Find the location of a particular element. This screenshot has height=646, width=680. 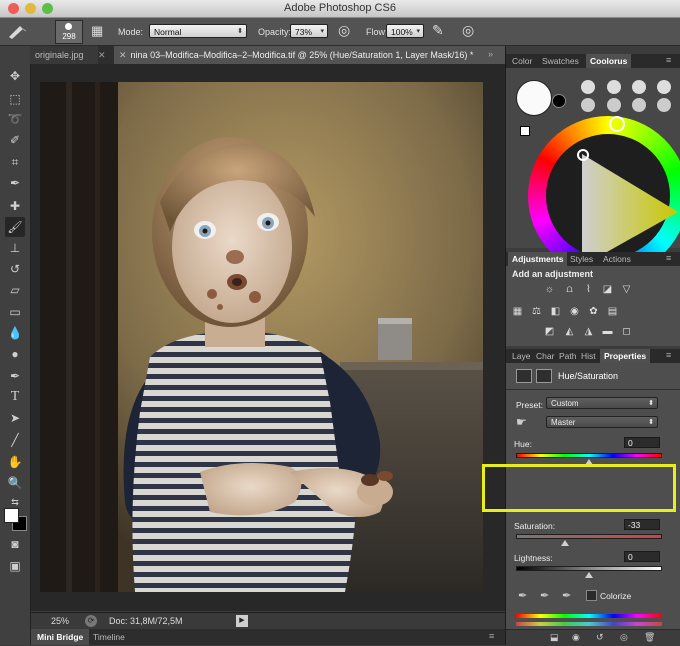

posterize-icon: ◭ is located at coordinates (569, 331).